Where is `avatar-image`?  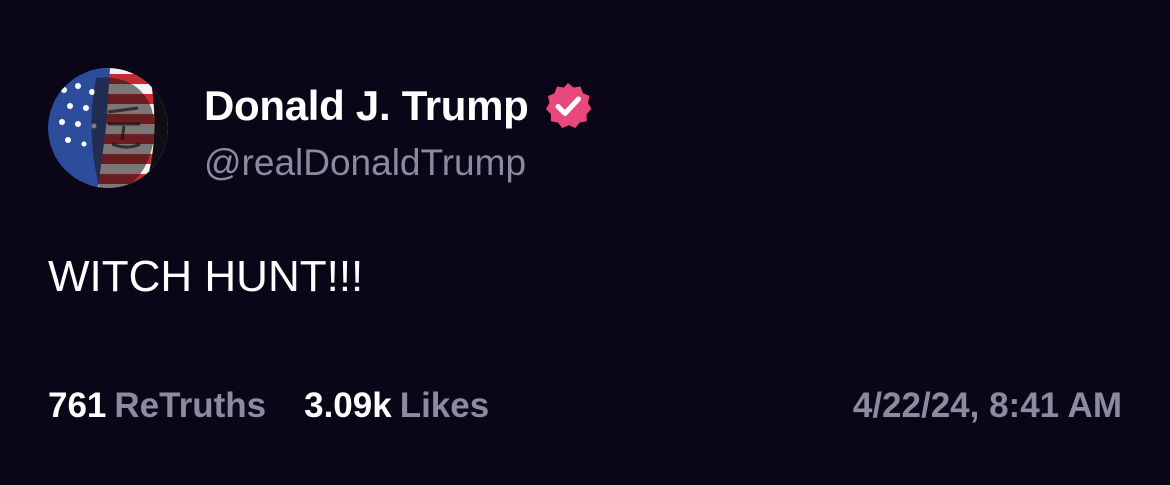 avatar-image is located at coordinates (108, 128).